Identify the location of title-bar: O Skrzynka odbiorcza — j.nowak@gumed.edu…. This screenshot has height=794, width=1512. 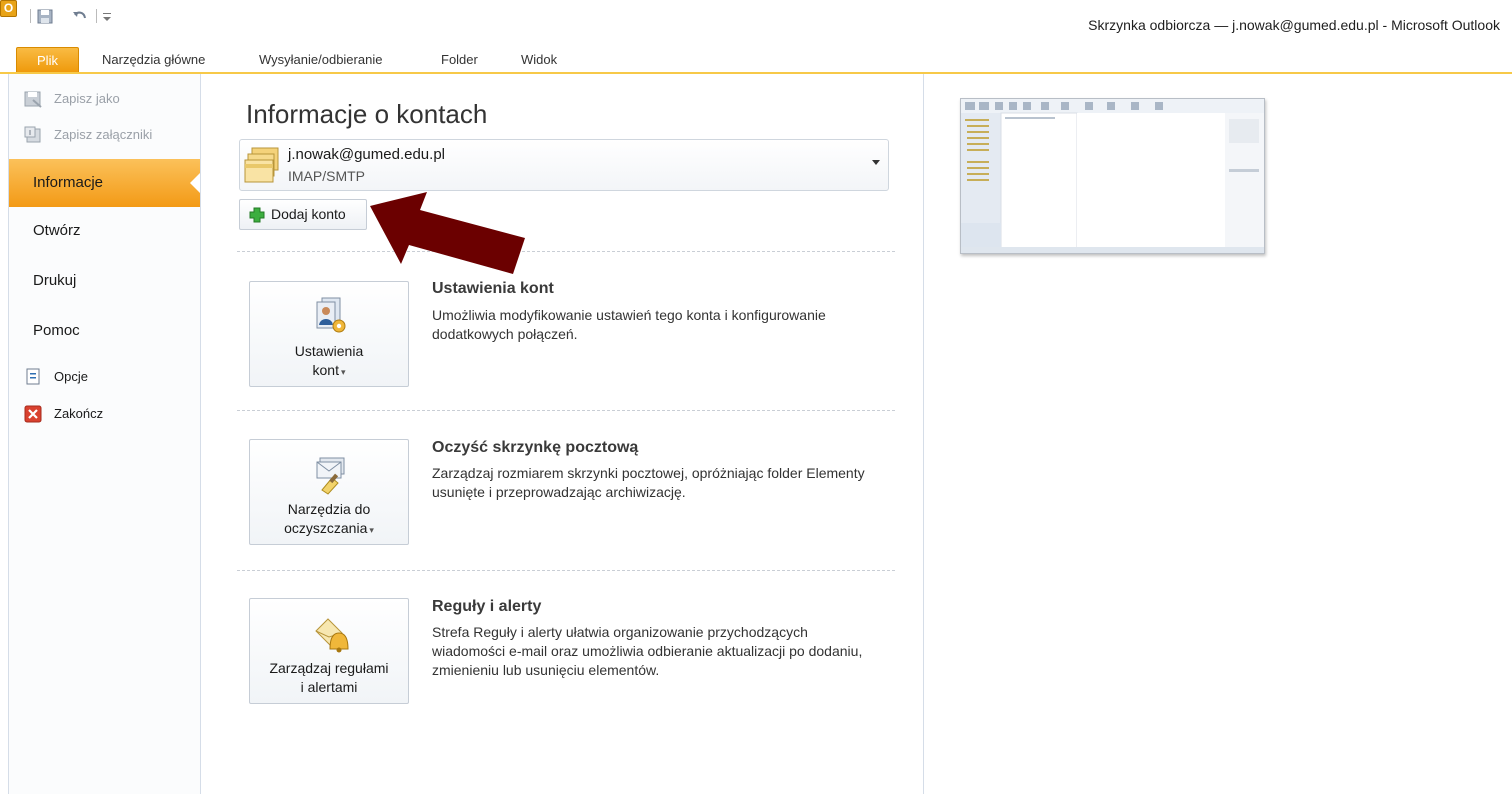
(756, 22).